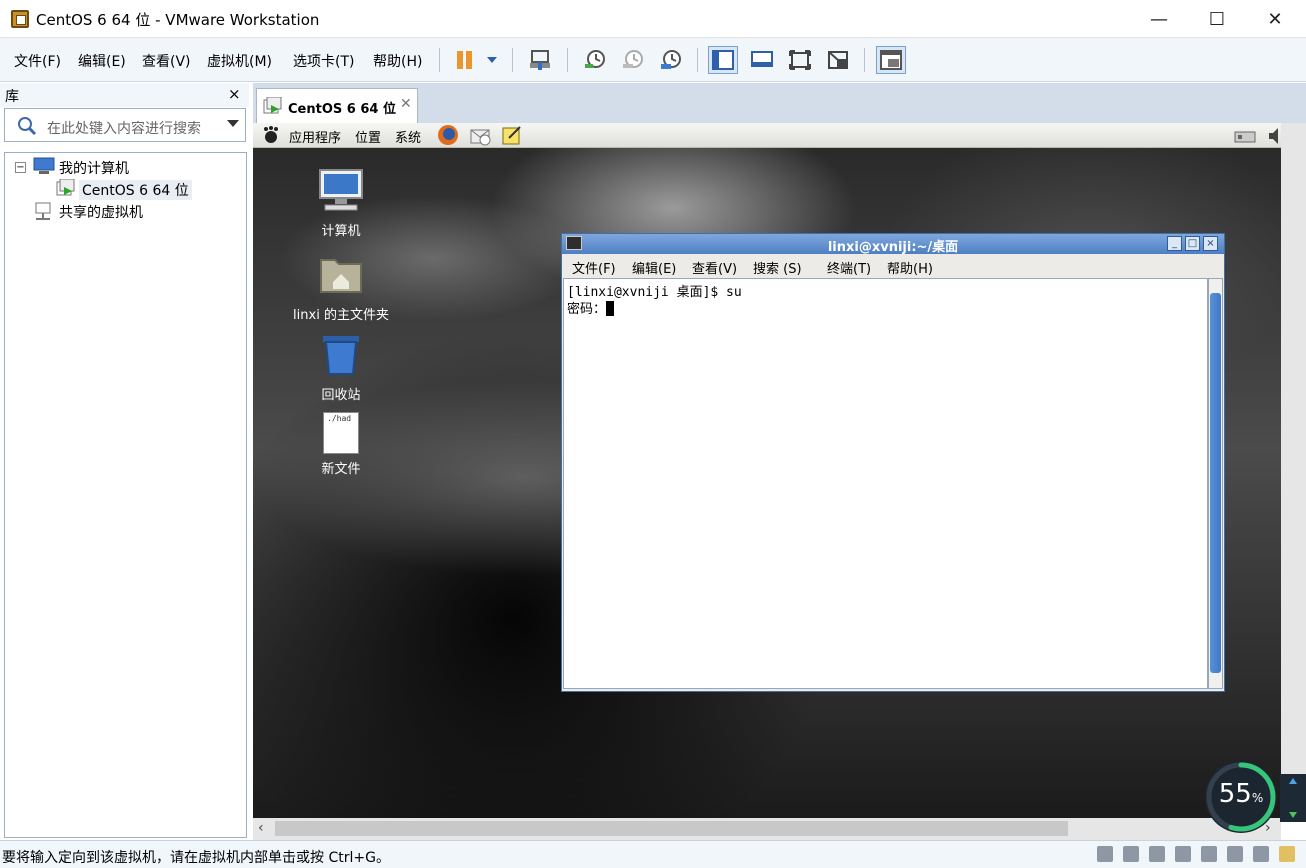 This screenshot has width=1306, height=868. What do you see at coordinates (65, 187) in the screenshot?
I see `vm-running-icon` at bounding box center [65, 187].